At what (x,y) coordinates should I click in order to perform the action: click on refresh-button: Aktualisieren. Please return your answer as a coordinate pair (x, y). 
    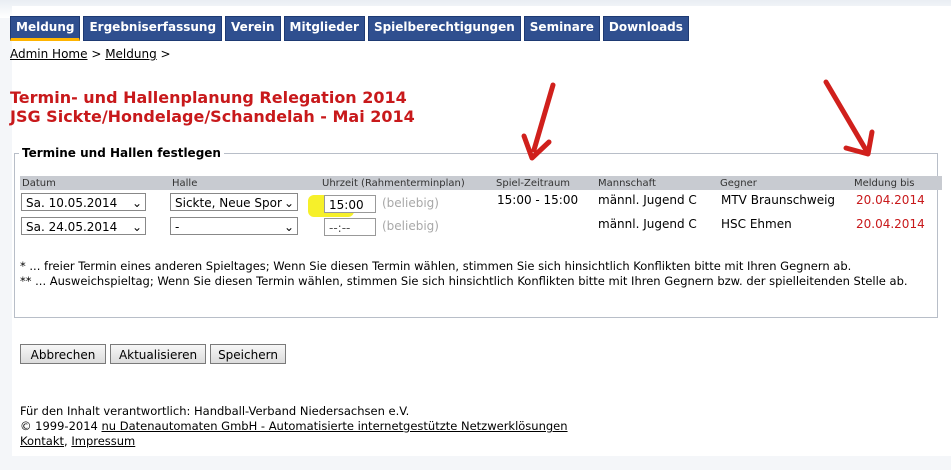
    Looking at the image, I should click on (158, 354).